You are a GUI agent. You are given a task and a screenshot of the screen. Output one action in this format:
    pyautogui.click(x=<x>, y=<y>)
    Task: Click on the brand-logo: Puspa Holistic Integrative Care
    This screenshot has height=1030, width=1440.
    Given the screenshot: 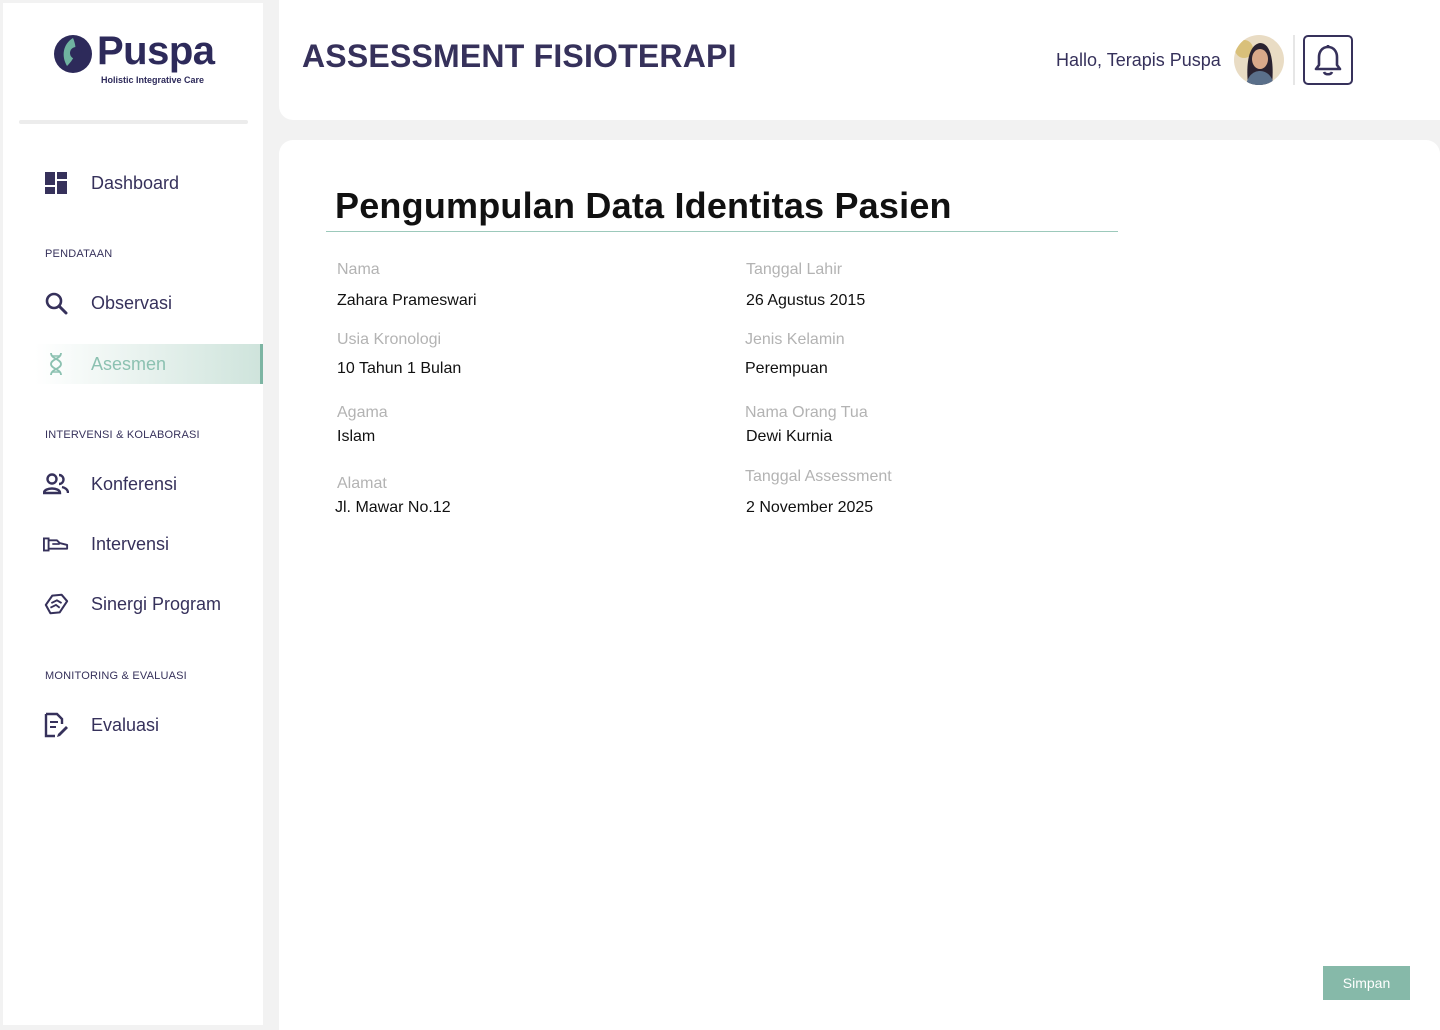 What is the action you would take?
    pyautogui.click(x=134, y=60)
    